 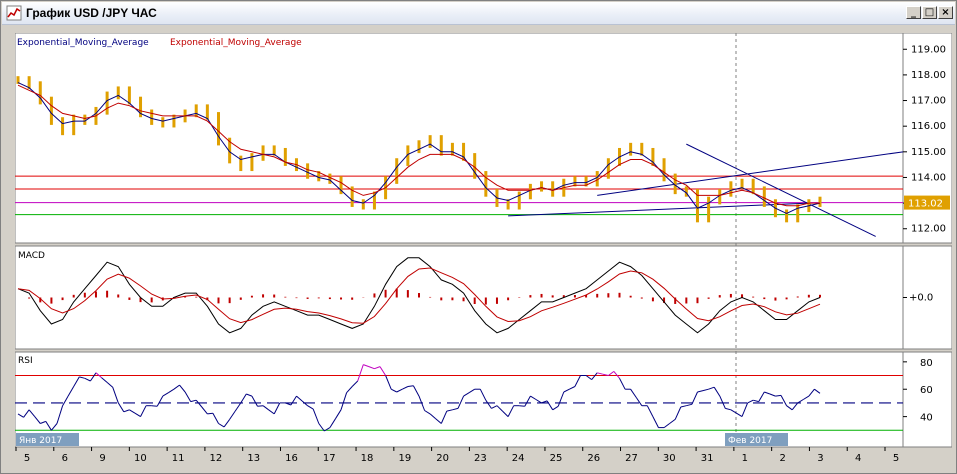 What do you see at coordinates (926, 363) in the screenshot?
I see `rsi-tick-label: 80` at bounding box center [926, 363].